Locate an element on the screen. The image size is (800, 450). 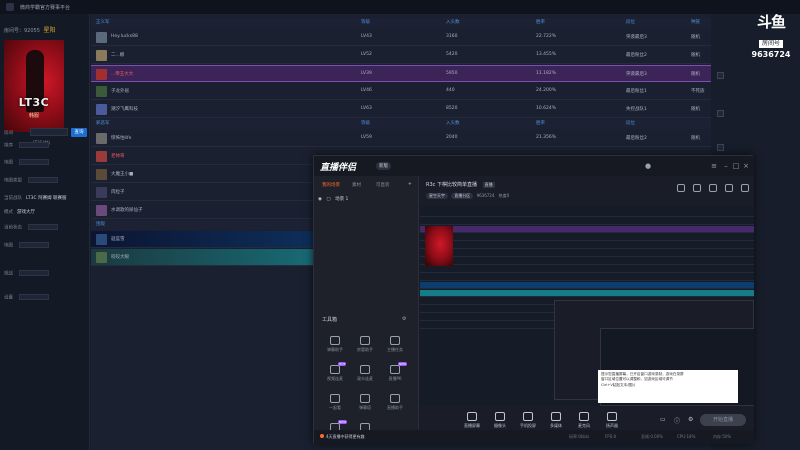
group-name-1: 正义军 is located at coordinates (103, 22).